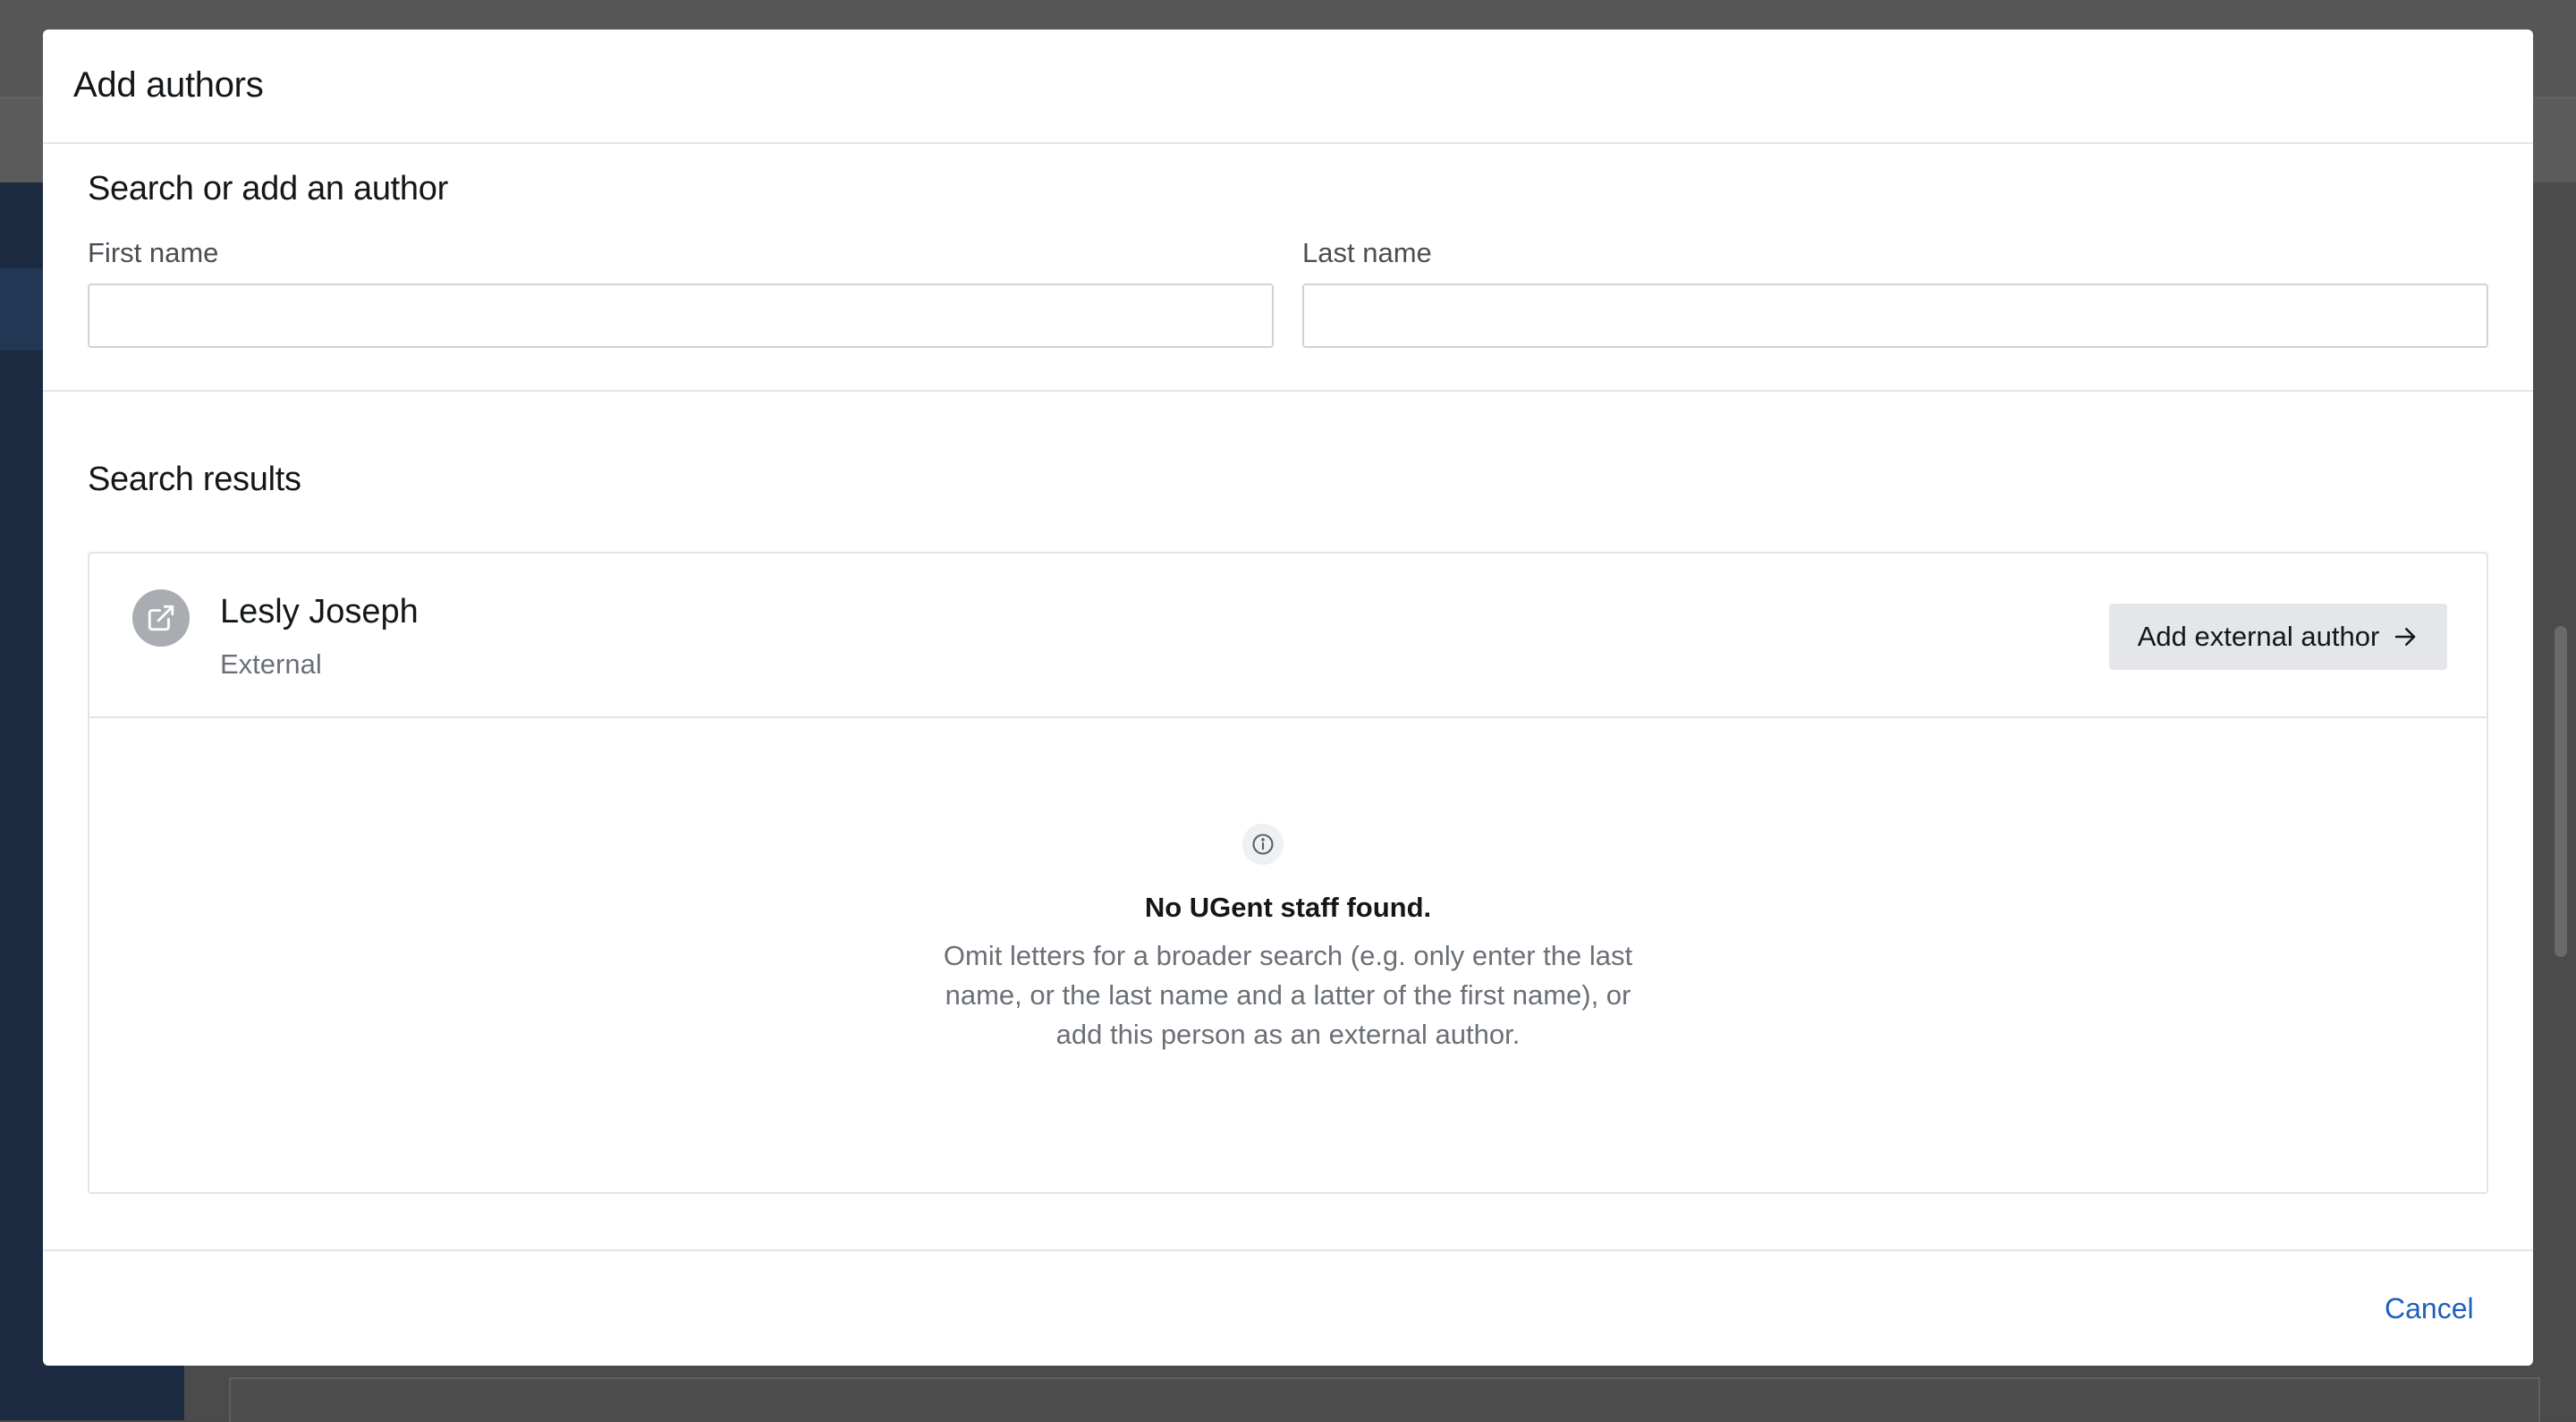 The image size is (2576, 1422). What do you see at coordinates (1288, 907) in the screenshot?
I see `empty-state-title: No UGent staff found.` at bounding box center [1288, 907].